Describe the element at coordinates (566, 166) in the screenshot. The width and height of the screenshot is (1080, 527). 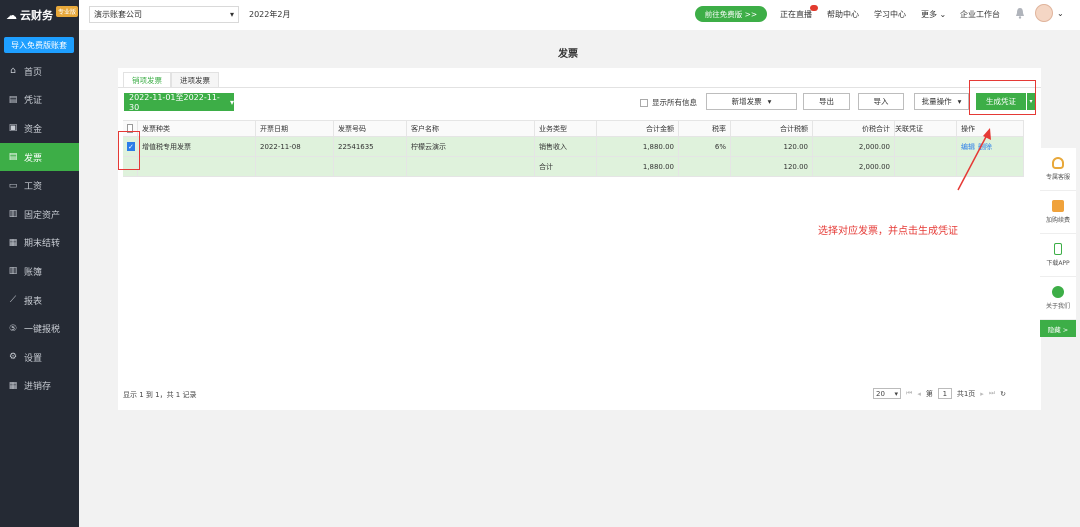
I see `summary-label: 合计` at that location.